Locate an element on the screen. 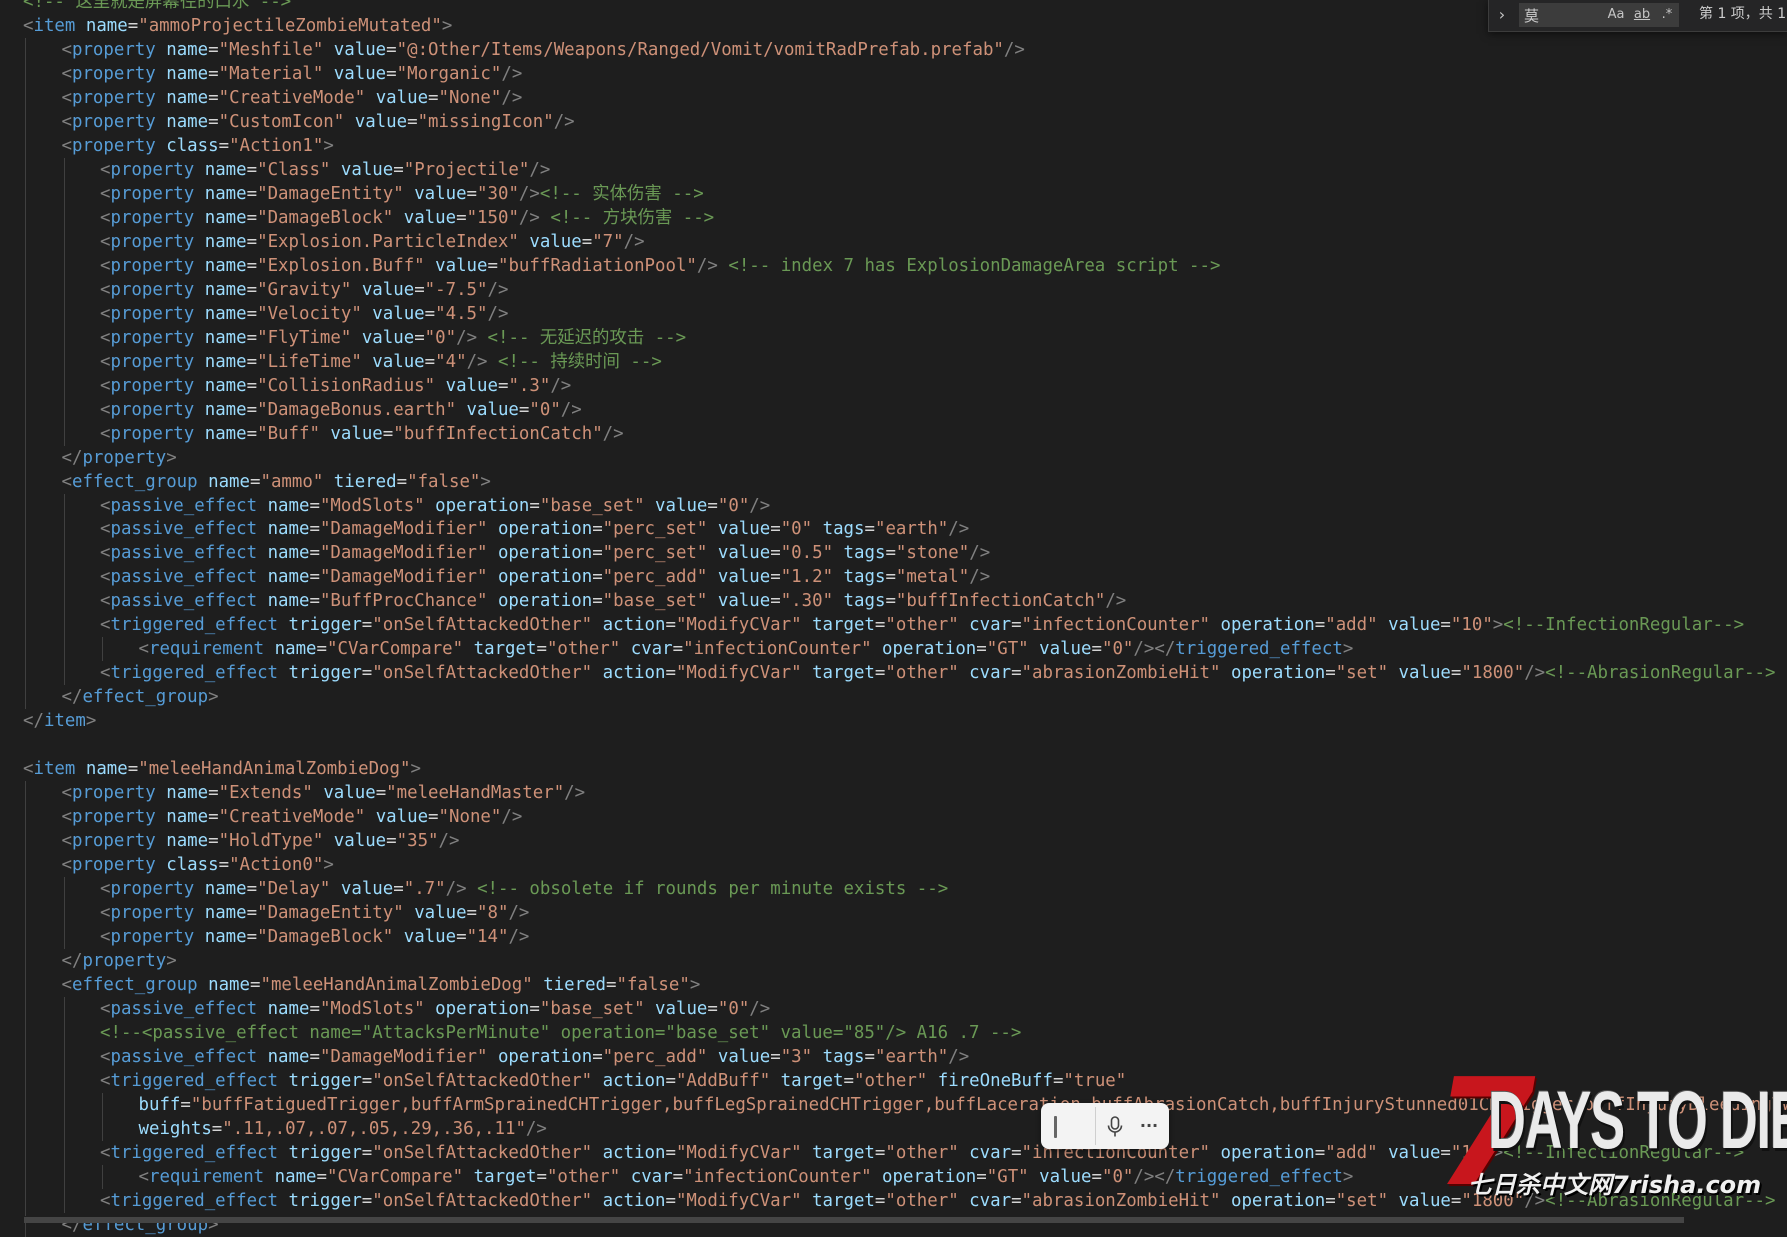  horizontal-scrollbar is located at coordinates (854, 1220).